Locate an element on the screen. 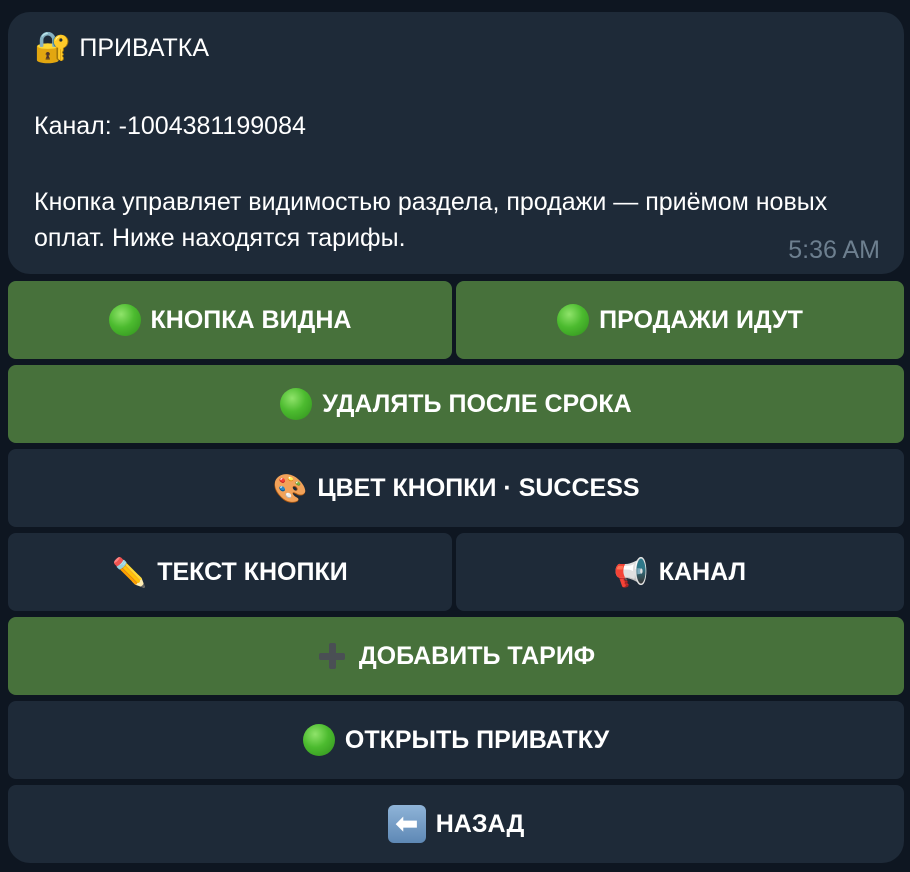 The height and width of the screenshot is (872, 910). megaphone-icon: 📢 is located at coordinates (631, 572).